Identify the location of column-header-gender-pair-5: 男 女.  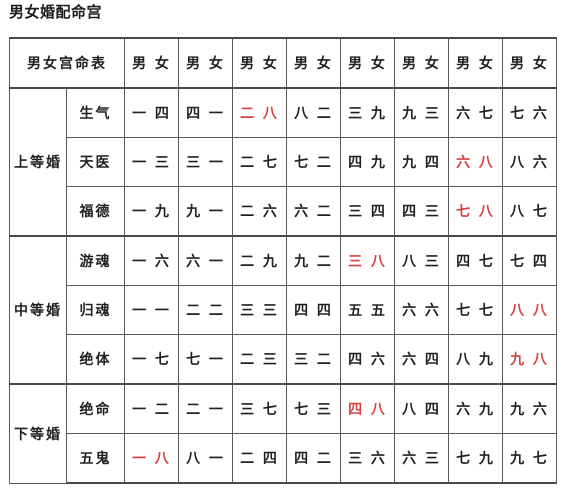
(367, 63).